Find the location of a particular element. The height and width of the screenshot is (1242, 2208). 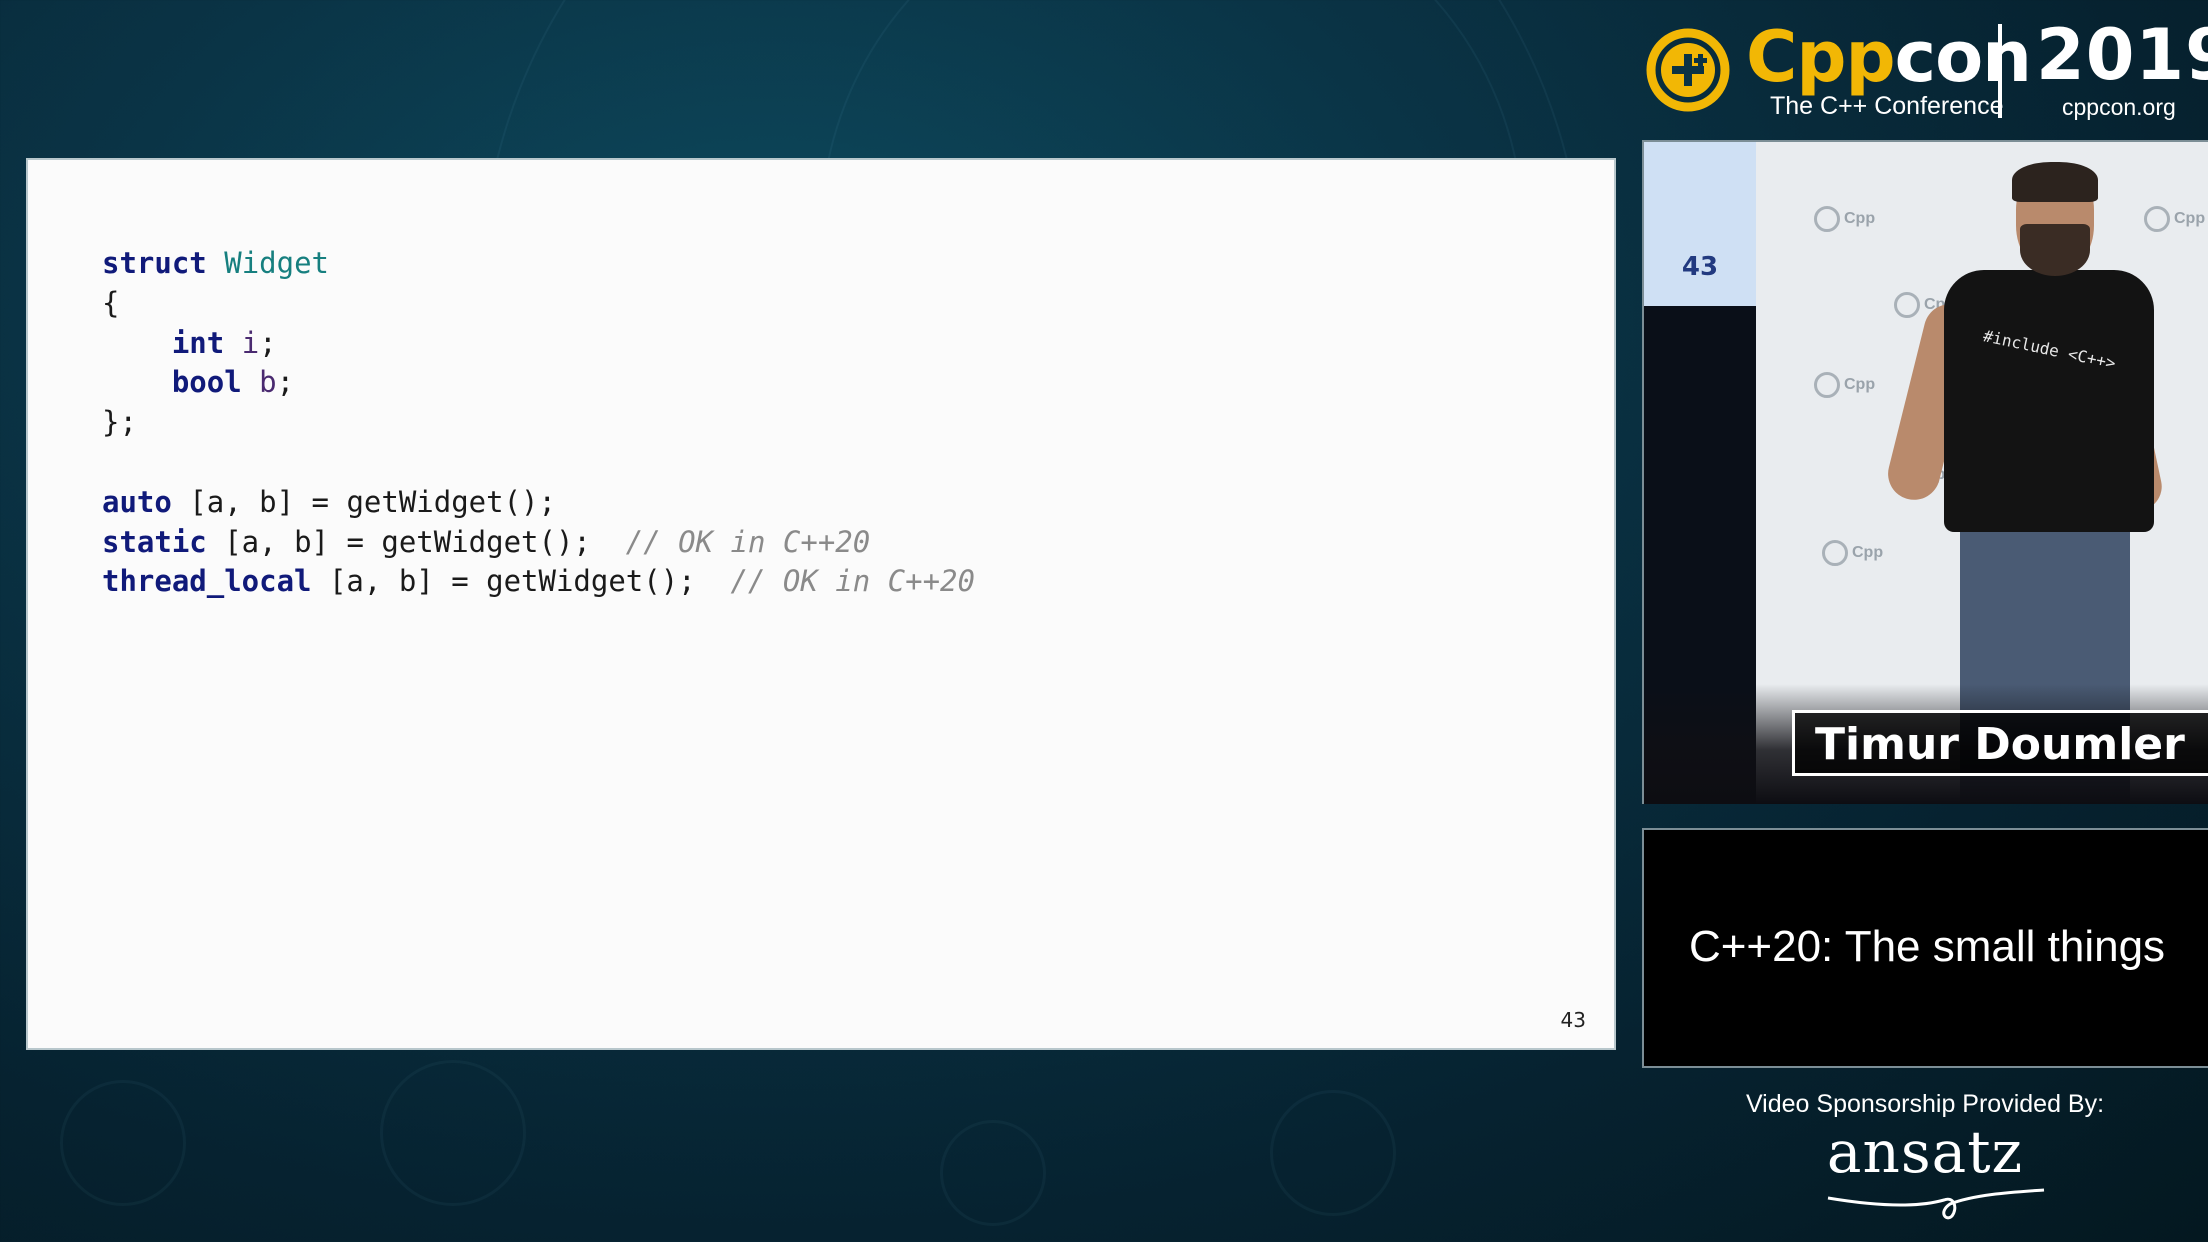

code-token: struct is located at coordinates (154, 263).